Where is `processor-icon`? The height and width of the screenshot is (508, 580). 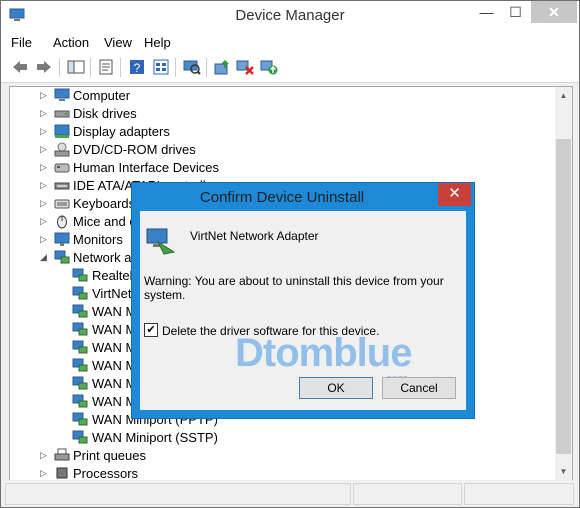
processor-icon is located at coordinates (62, 473).